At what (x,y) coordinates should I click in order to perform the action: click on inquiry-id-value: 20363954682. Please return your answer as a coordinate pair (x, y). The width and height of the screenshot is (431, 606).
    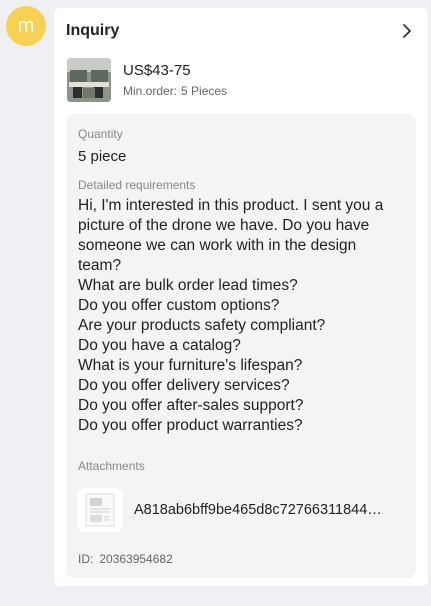
    Looking at the image, I should click on (136, 559).